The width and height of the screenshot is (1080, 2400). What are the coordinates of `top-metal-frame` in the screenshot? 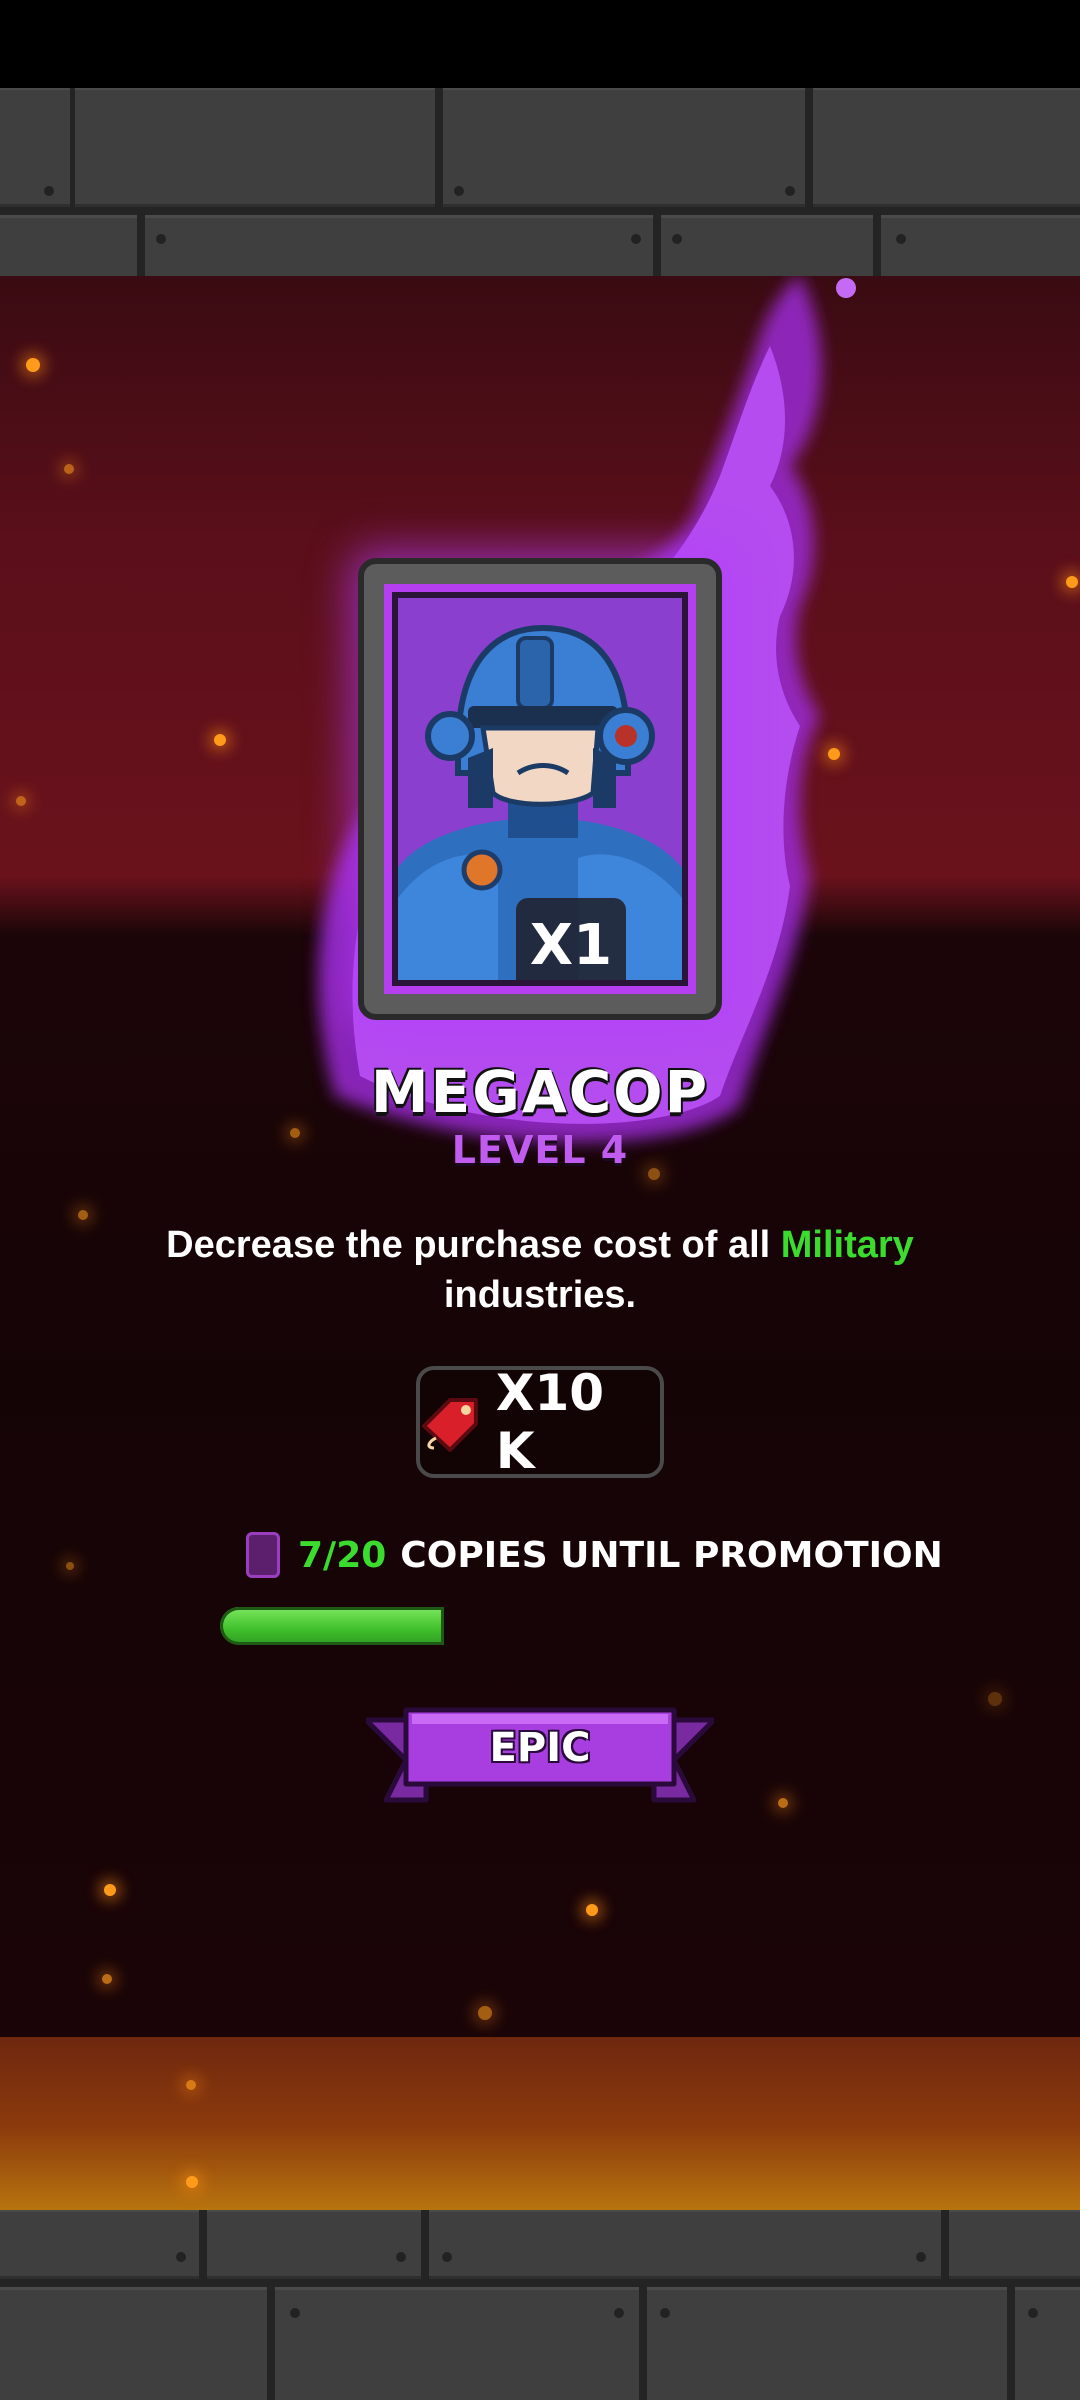 It's located at (540, 182).